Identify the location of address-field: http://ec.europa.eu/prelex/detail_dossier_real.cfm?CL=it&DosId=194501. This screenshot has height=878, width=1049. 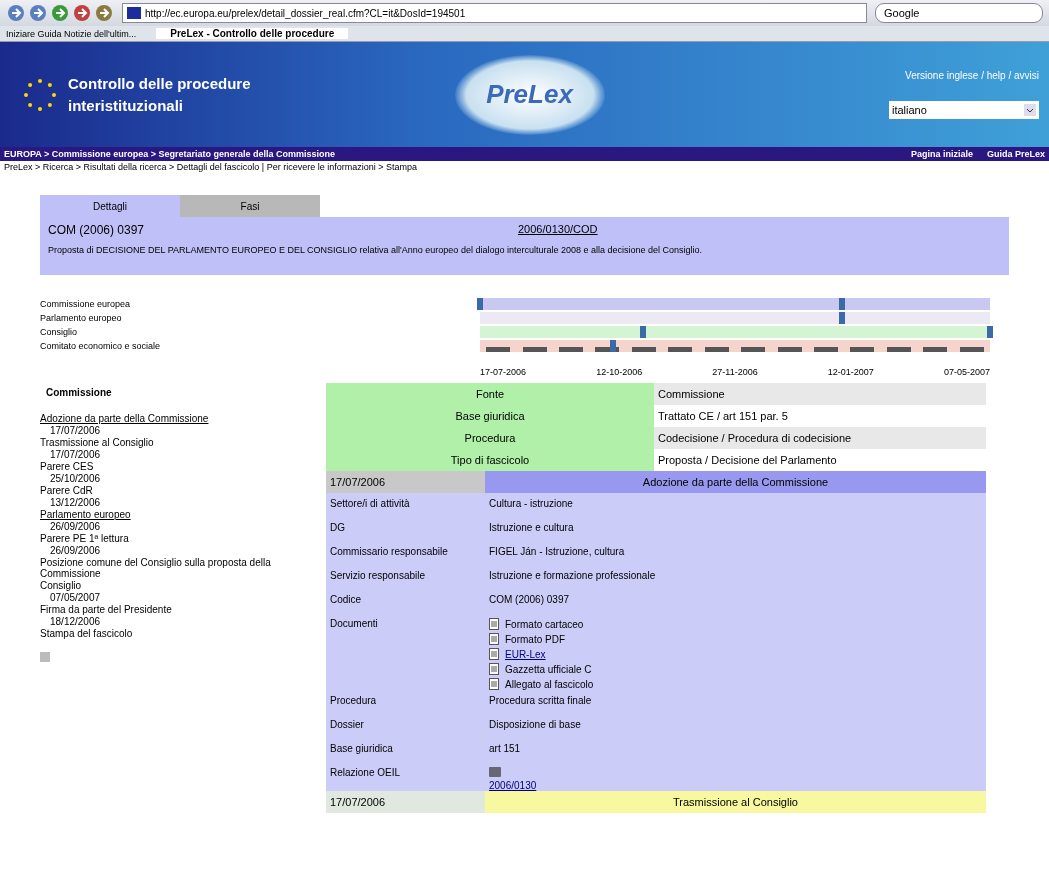
(494, 13).